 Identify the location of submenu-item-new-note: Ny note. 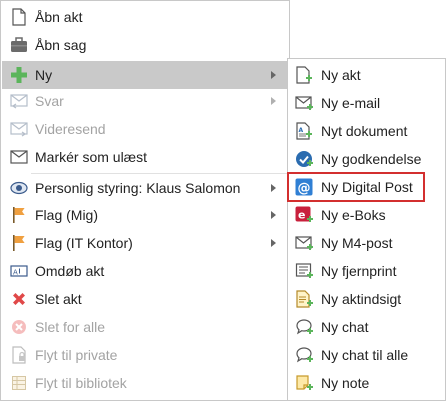
(366, 383).